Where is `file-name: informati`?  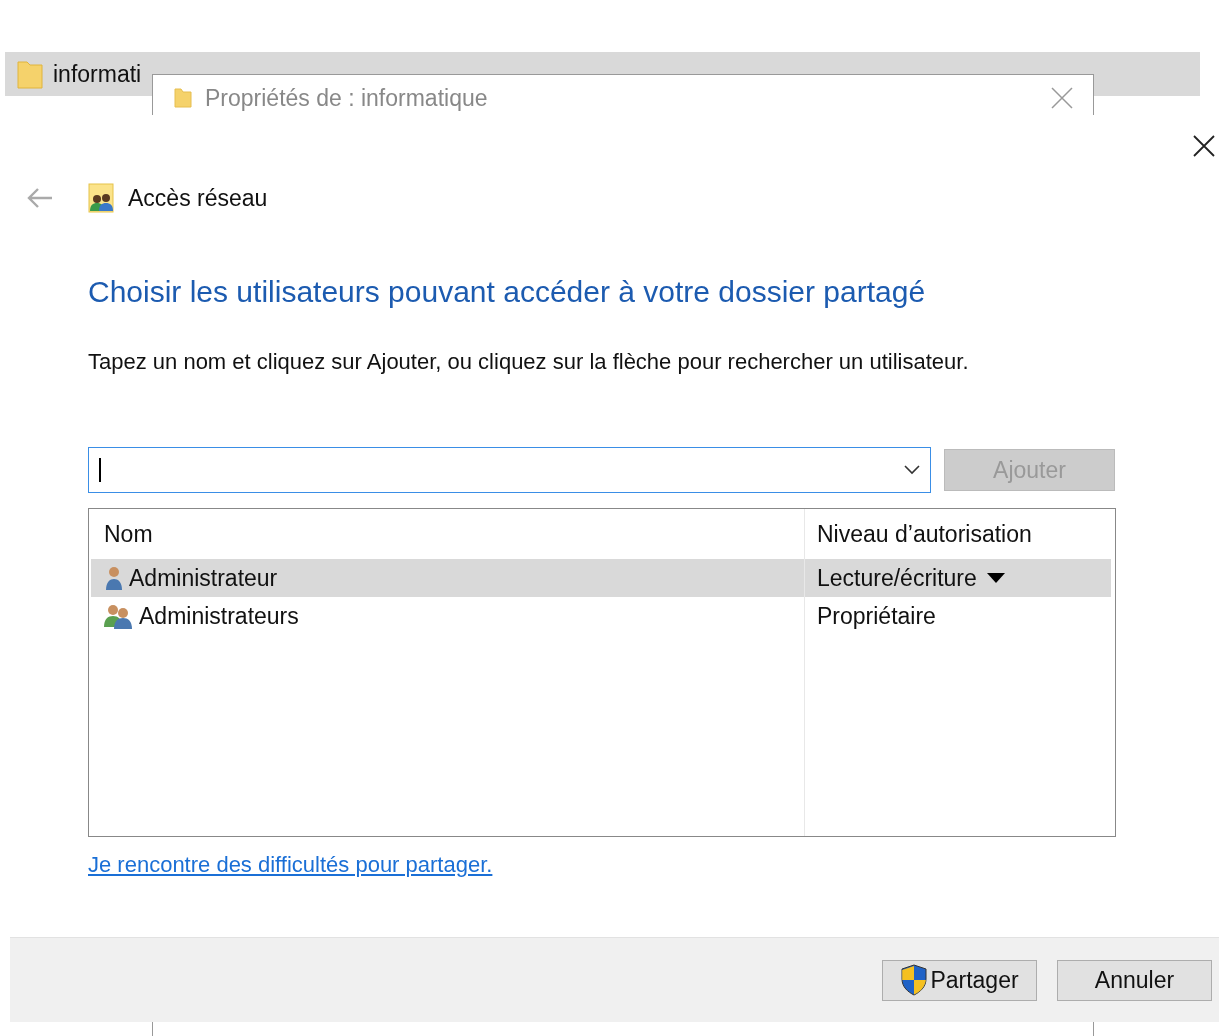
file-name: informati is located at coordinates (97, 74).